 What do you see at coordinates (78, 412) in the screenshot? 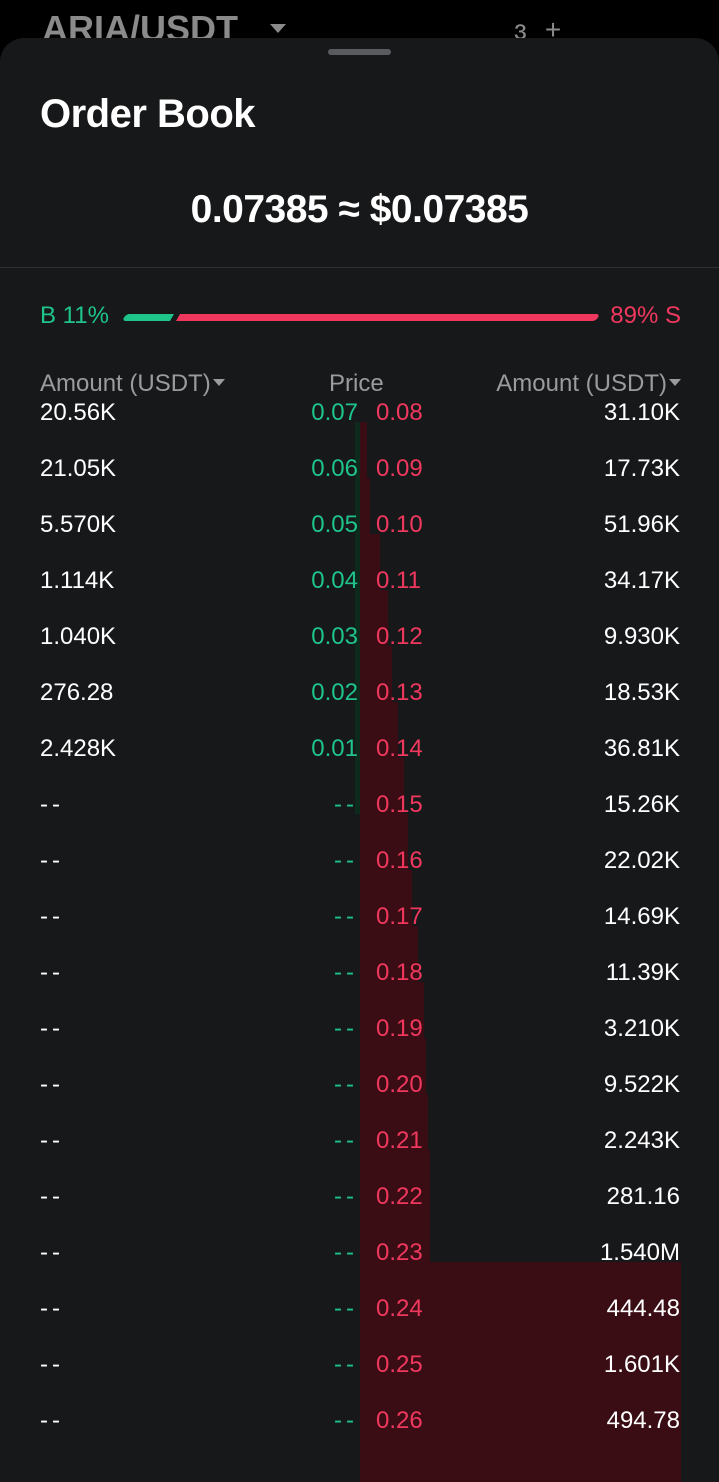
I see `bid-amount: 20.56K` at bounding box center [78, 412].